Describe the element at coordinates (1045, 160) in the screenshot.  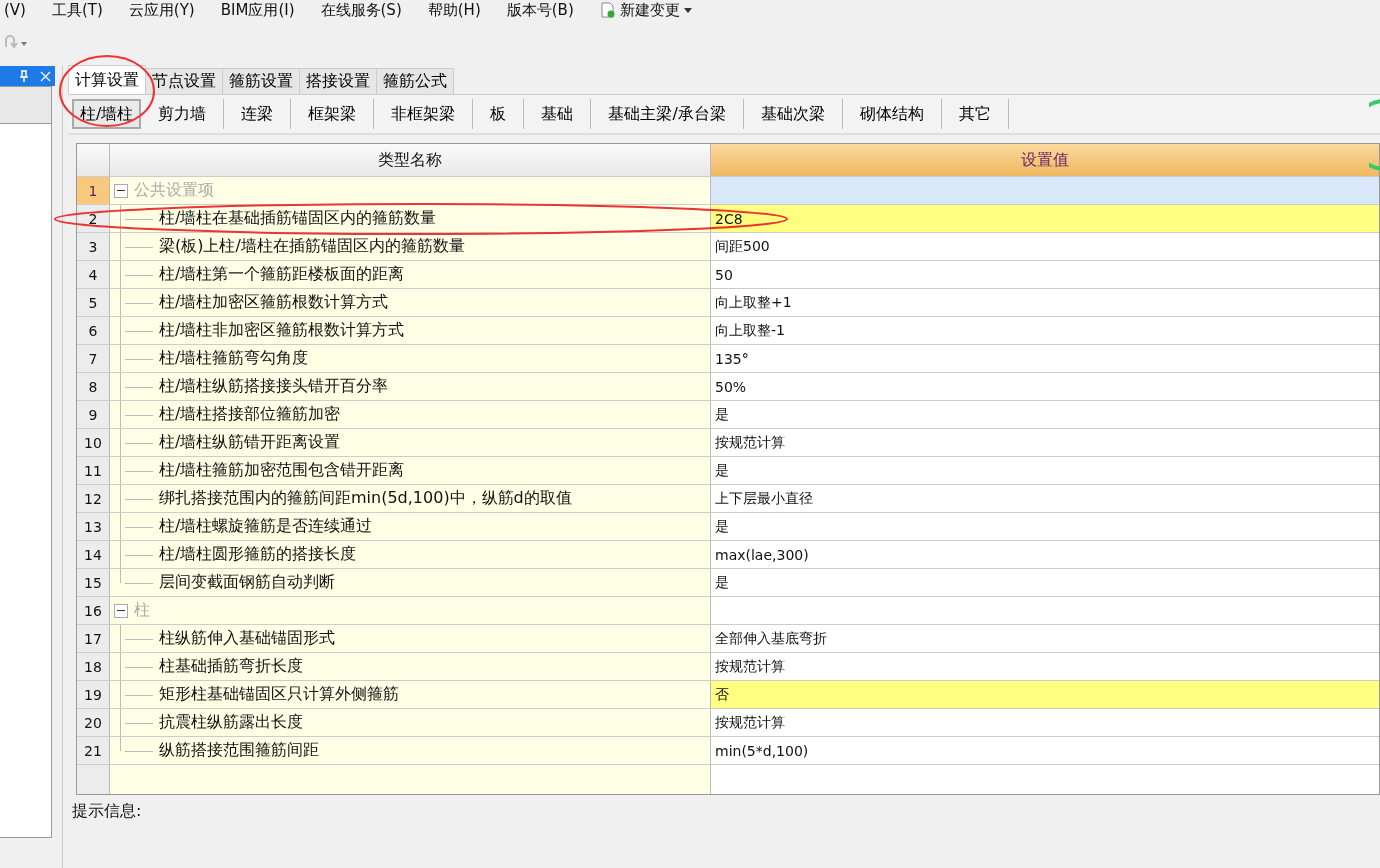
I see `column-header: 设置值` at that location.